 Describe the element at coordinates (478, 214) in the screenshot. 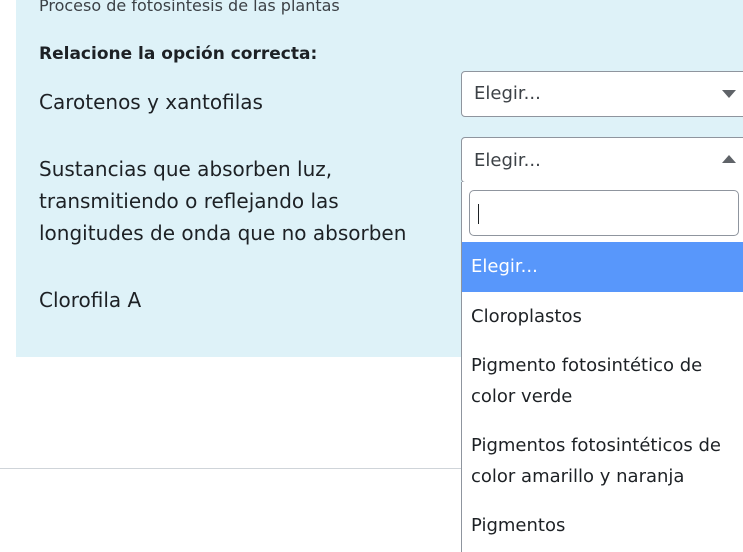

I see `text-caret` at that location.